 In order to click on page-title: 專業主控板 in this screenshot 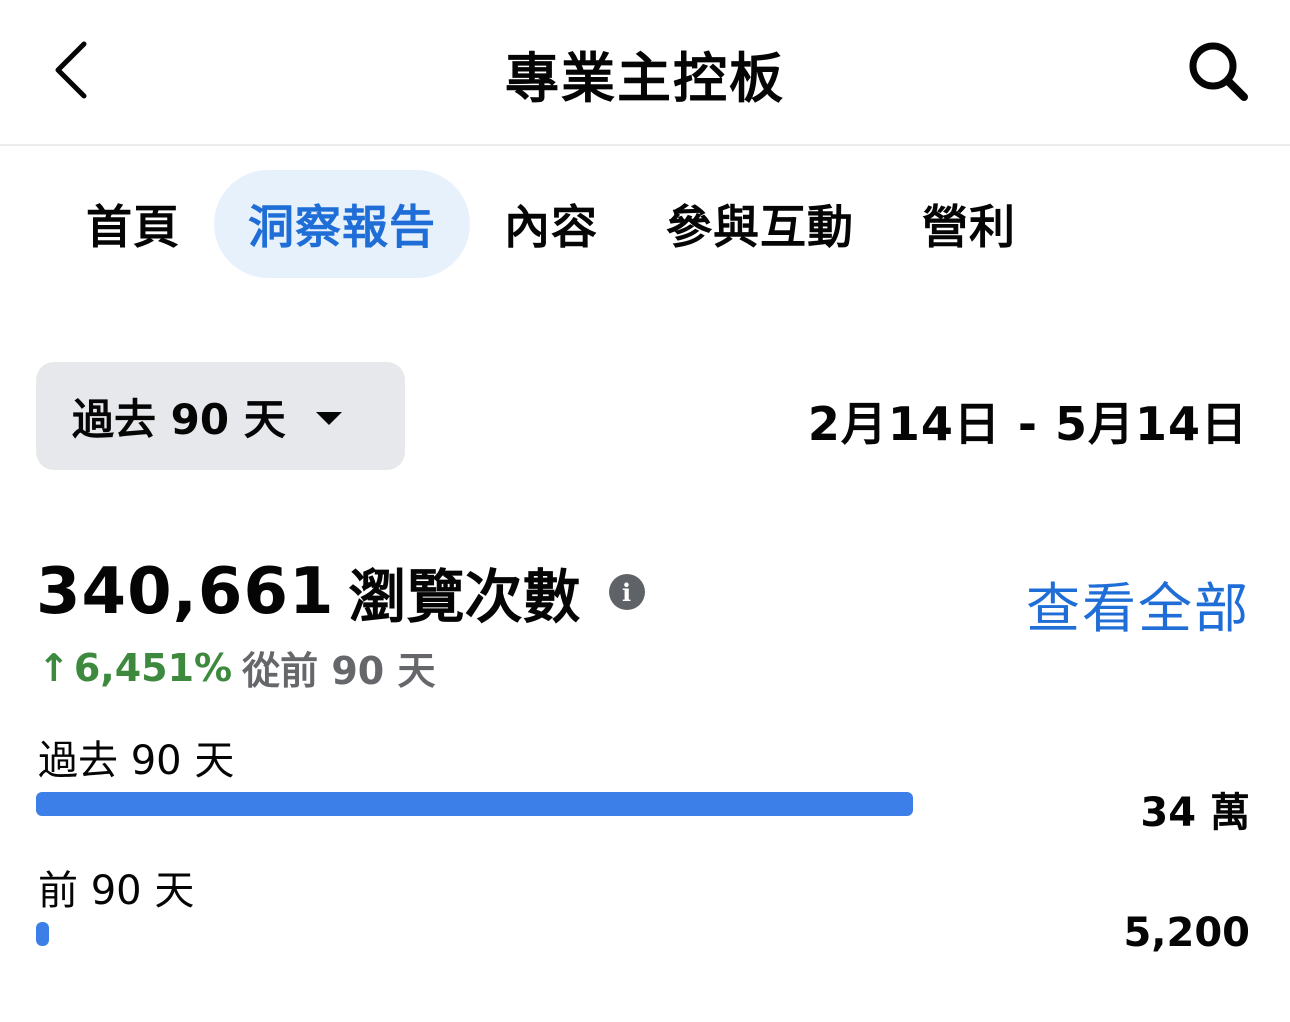, I will do `click(645, 78)`.